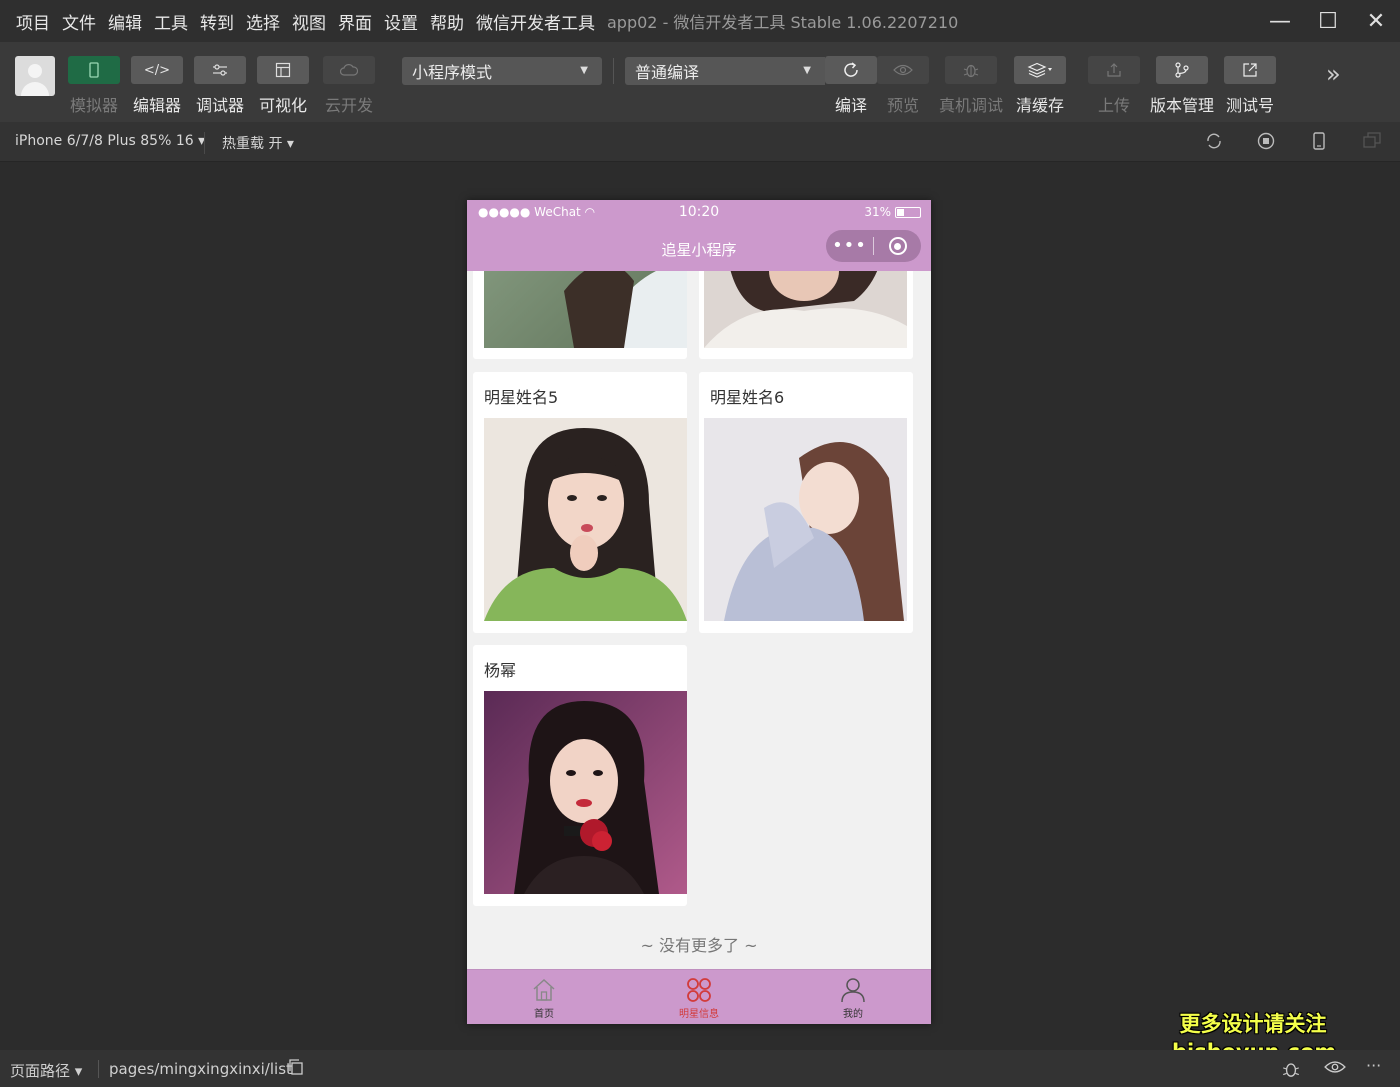  I want to click on subbar-divider, so click(204, 143).